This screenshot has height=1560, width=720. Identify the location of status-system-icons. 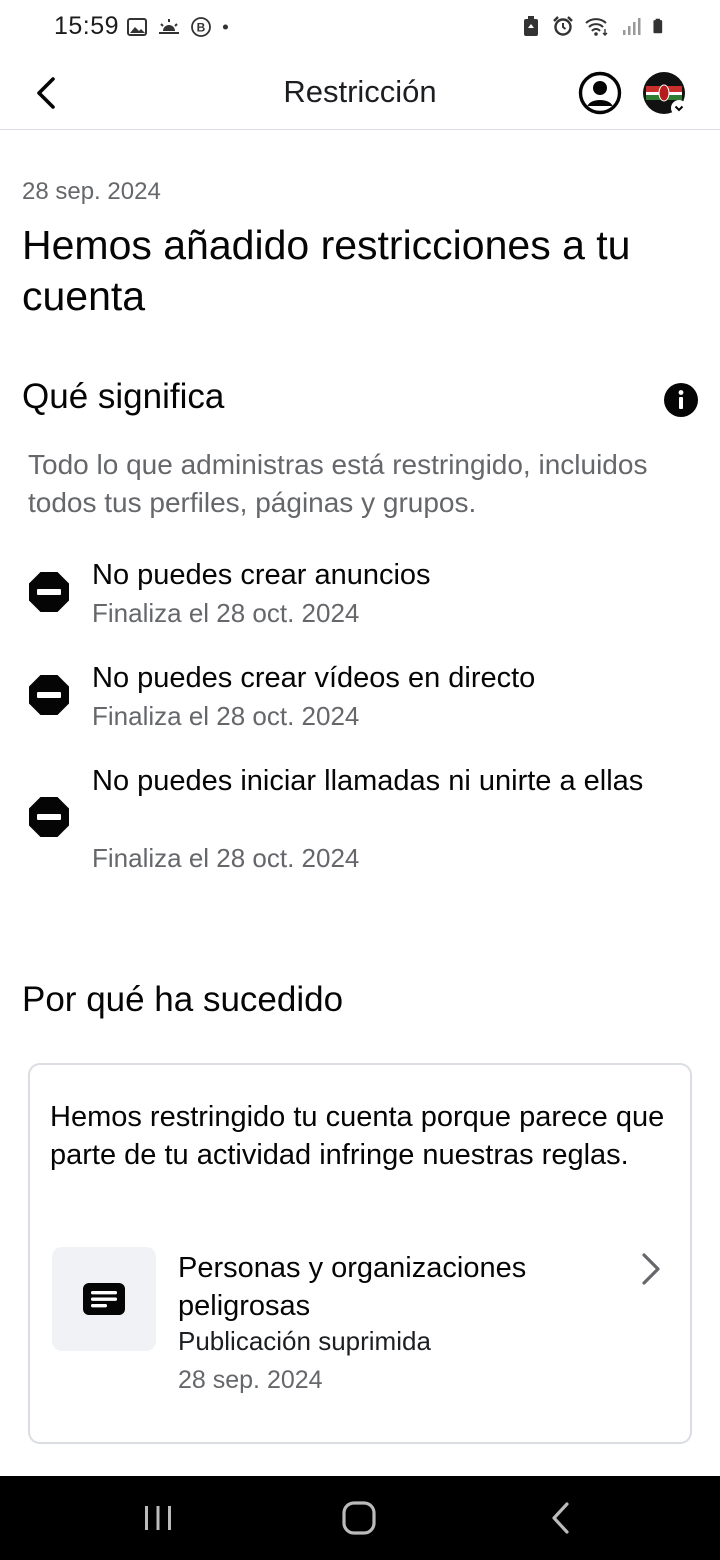
(594, 26).